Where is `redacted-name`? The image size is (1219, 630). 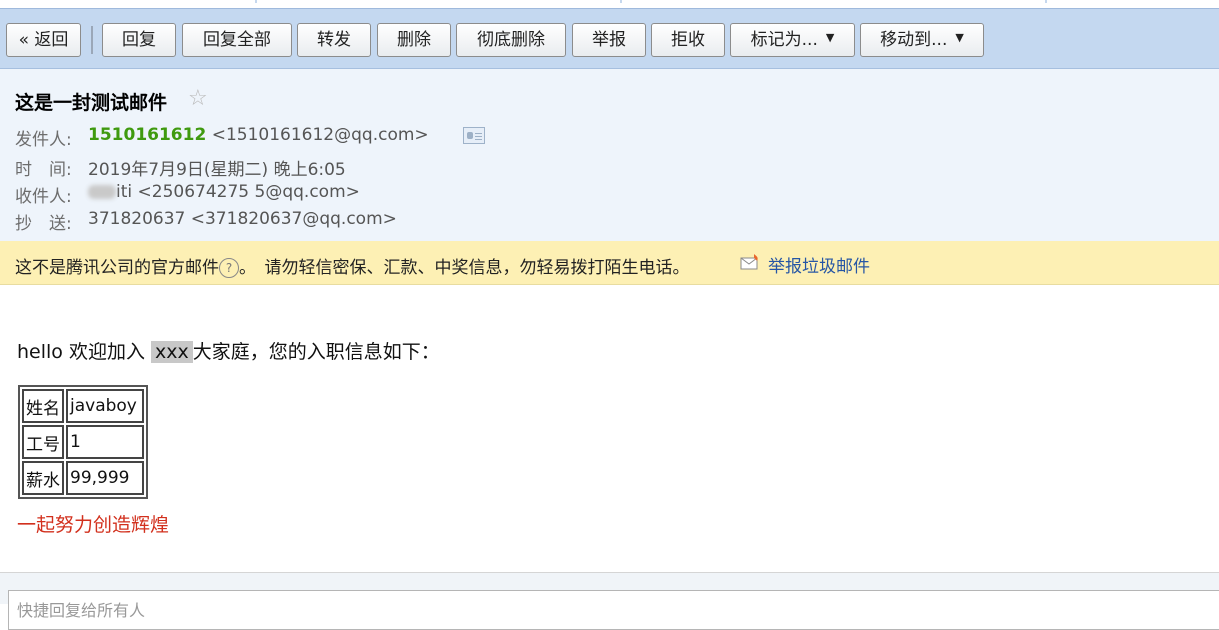 redacted-name is located at coordinates (102, 192).